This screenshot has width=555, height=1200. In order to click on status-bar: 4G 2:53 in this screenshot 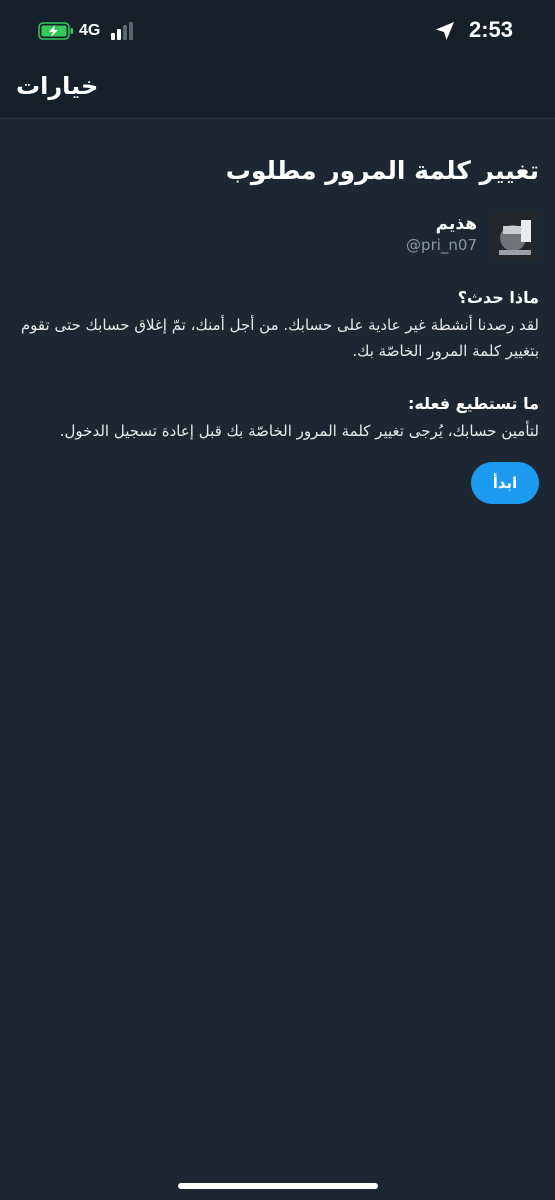, I will do `click(277, 31)`.